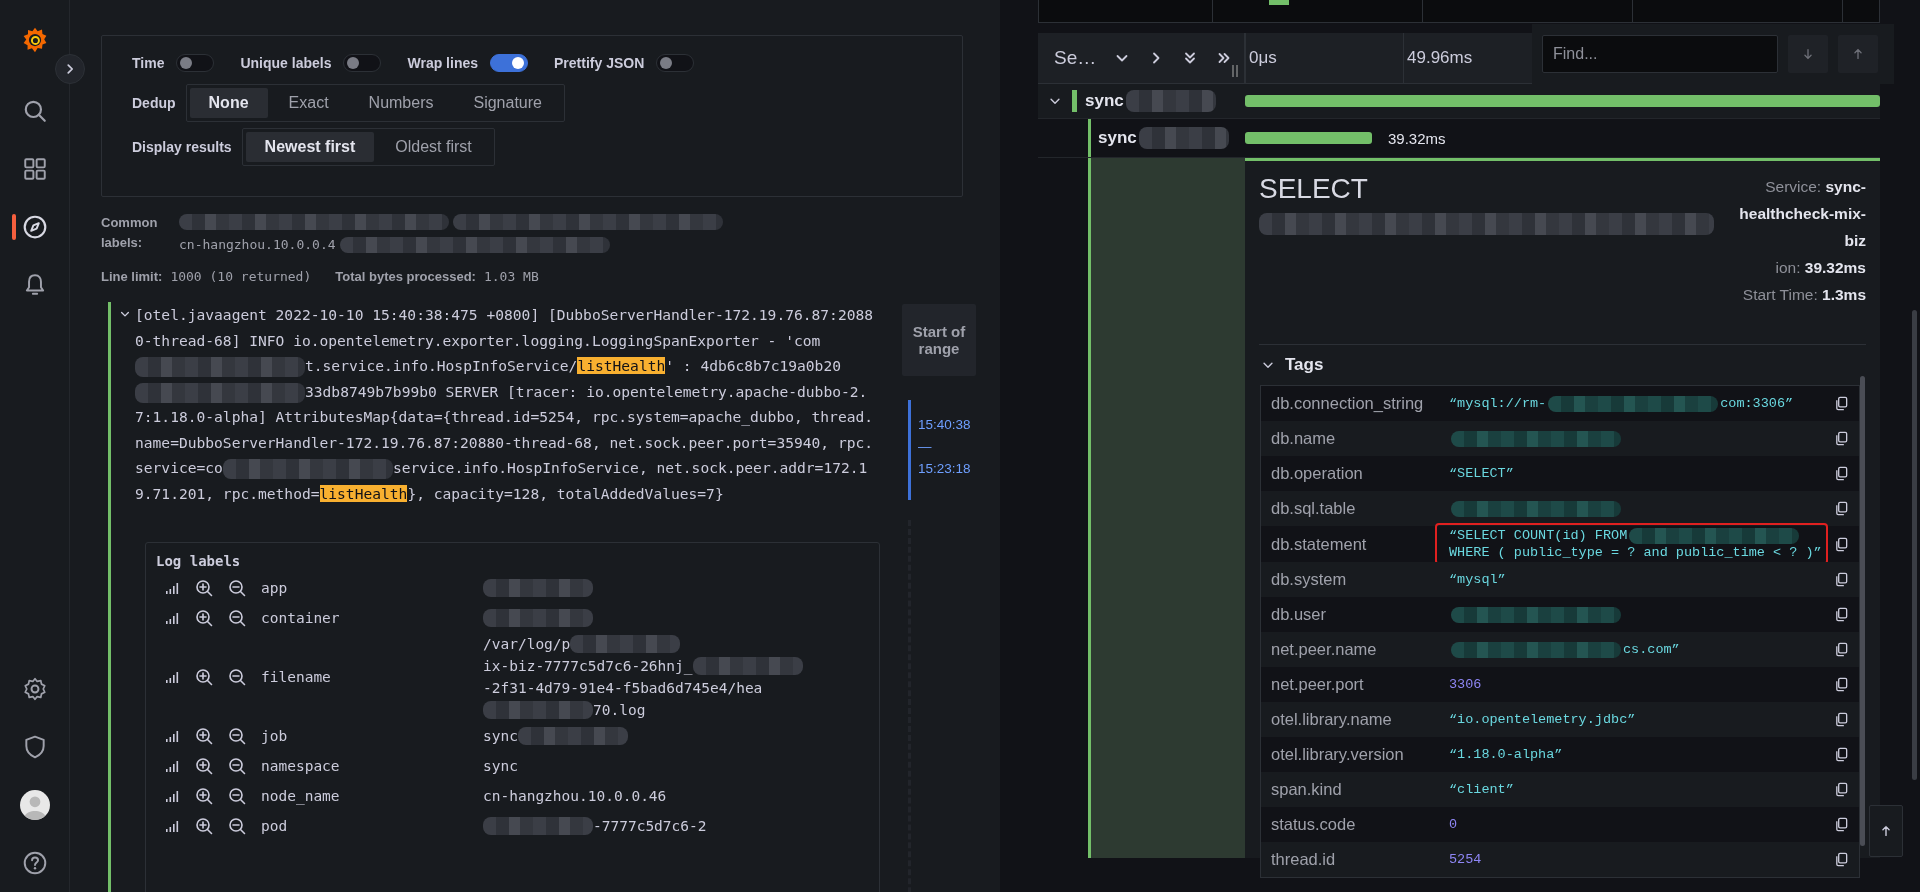 The height and width of the screenshot is (892, 1920). Describe the element at coordinates (1355, 789) in the screenshot. I see `tag-key: span.kind` at that location.